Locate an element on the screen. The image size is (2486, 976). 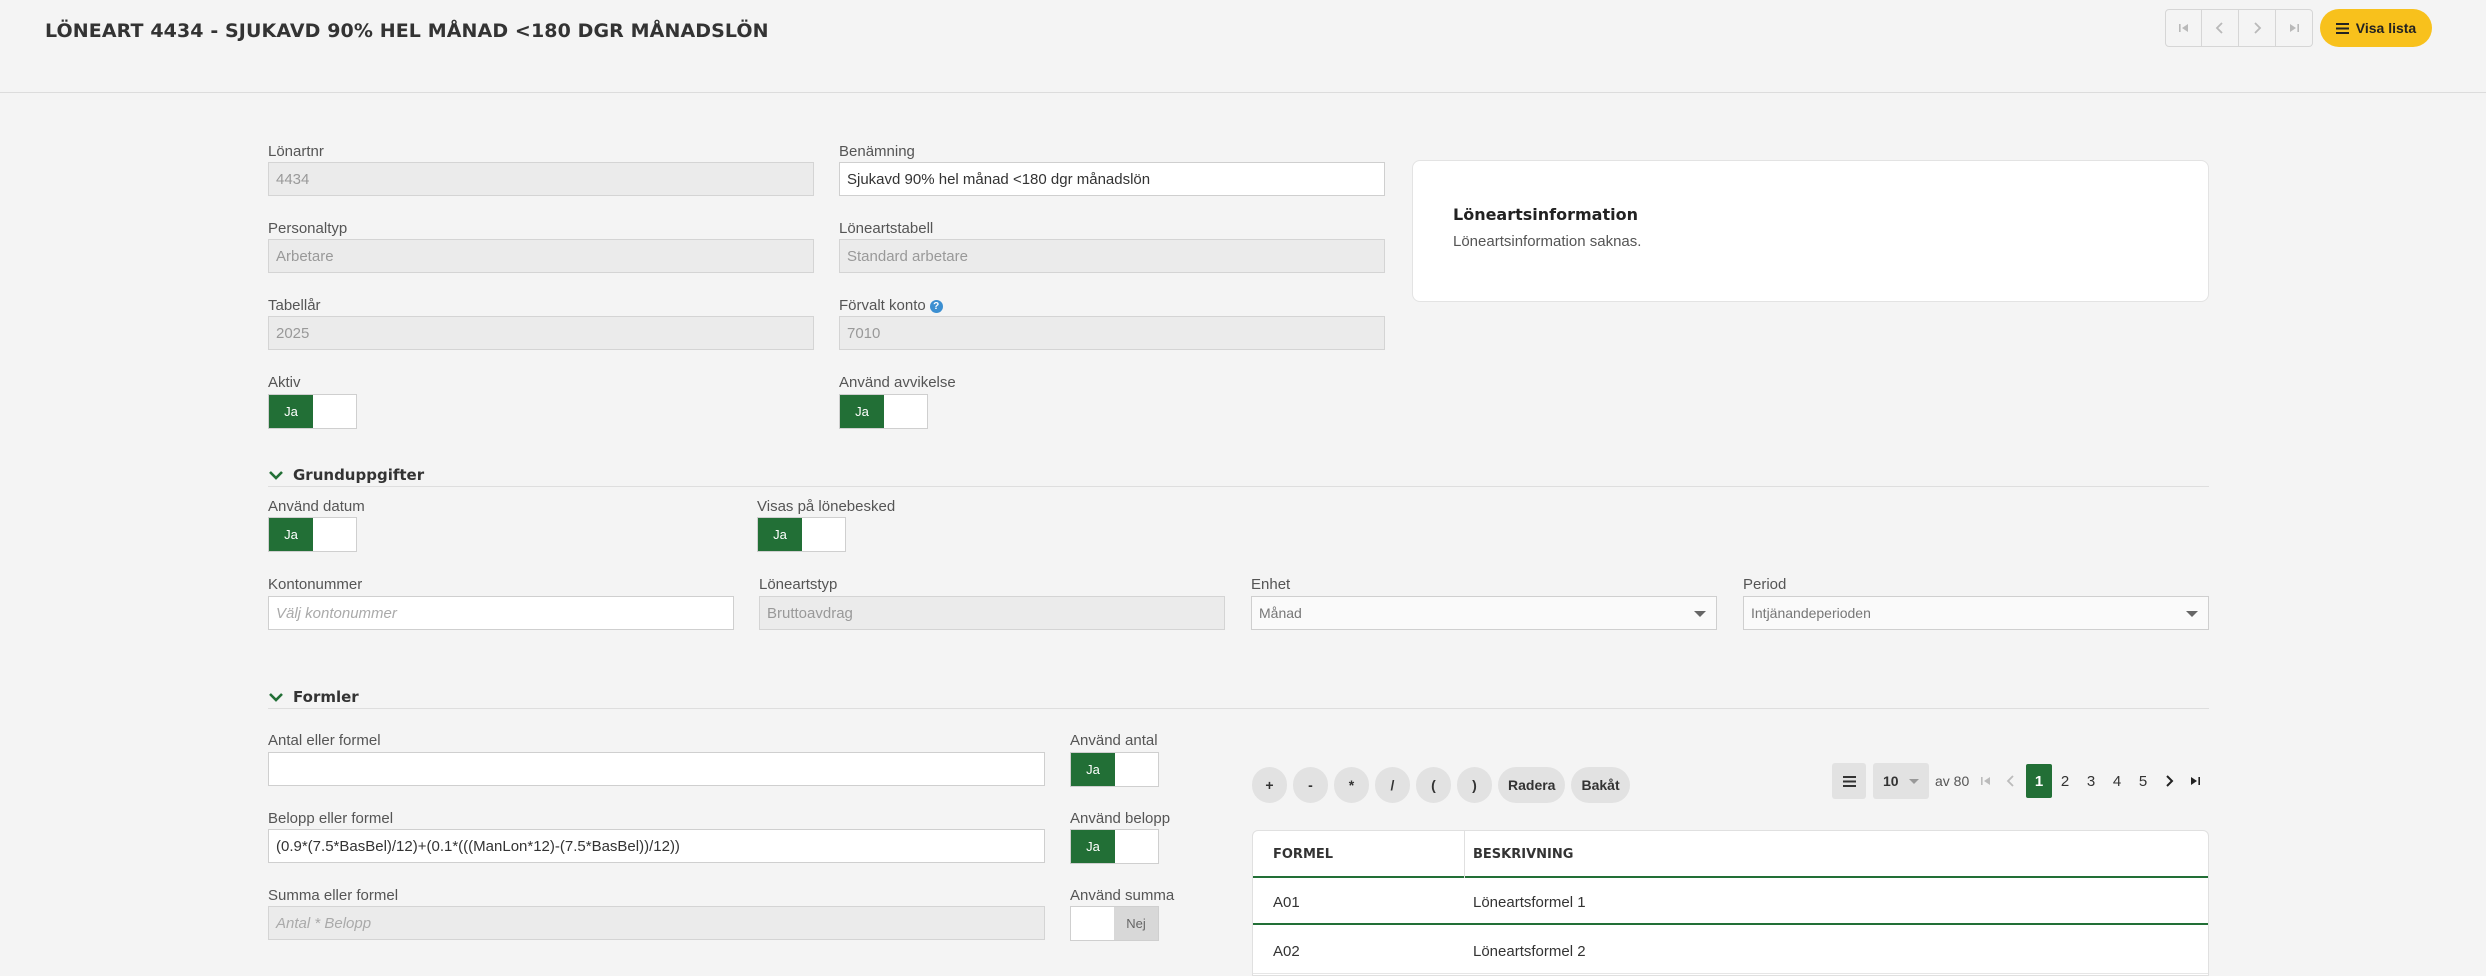
previous-record-button is located at coordinates (2220, 28).